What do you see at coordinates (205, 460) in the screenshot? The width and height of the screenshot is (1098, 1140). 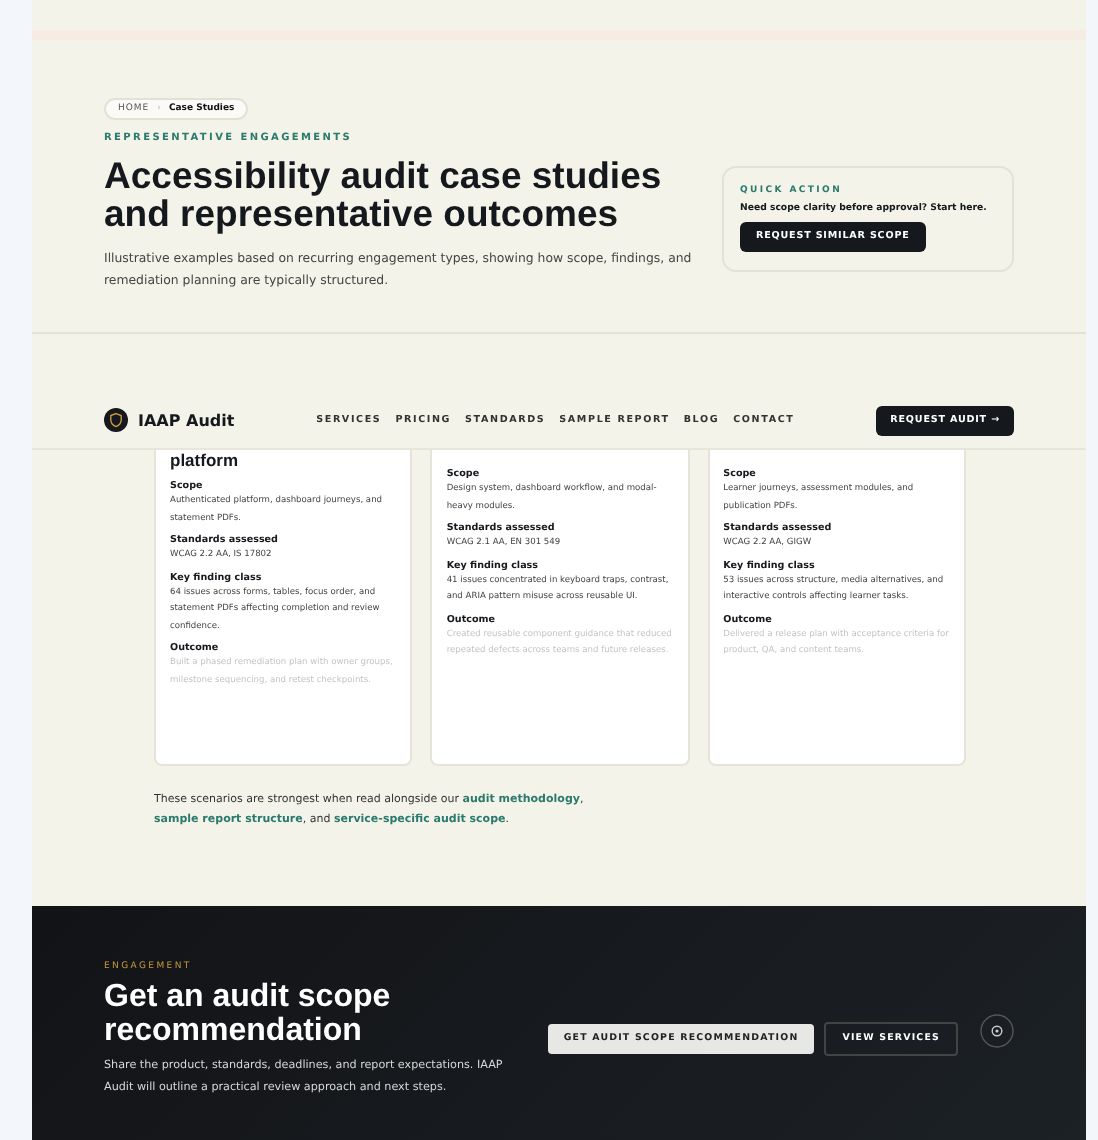 I see `card-title: platform` at bounding box center [205, 460].